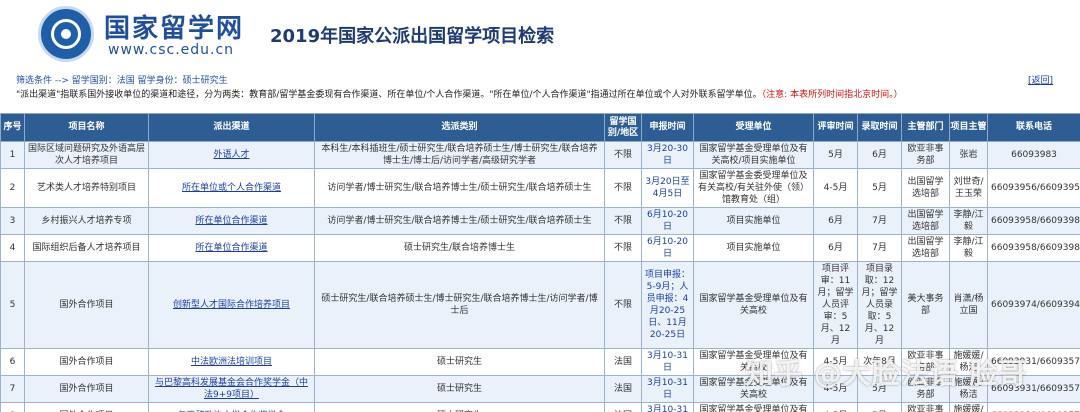  What do you see at coordinates (231, 127) in the screenshot?
I see `column-header: 派出渠道` at bounding box center [231, 127].